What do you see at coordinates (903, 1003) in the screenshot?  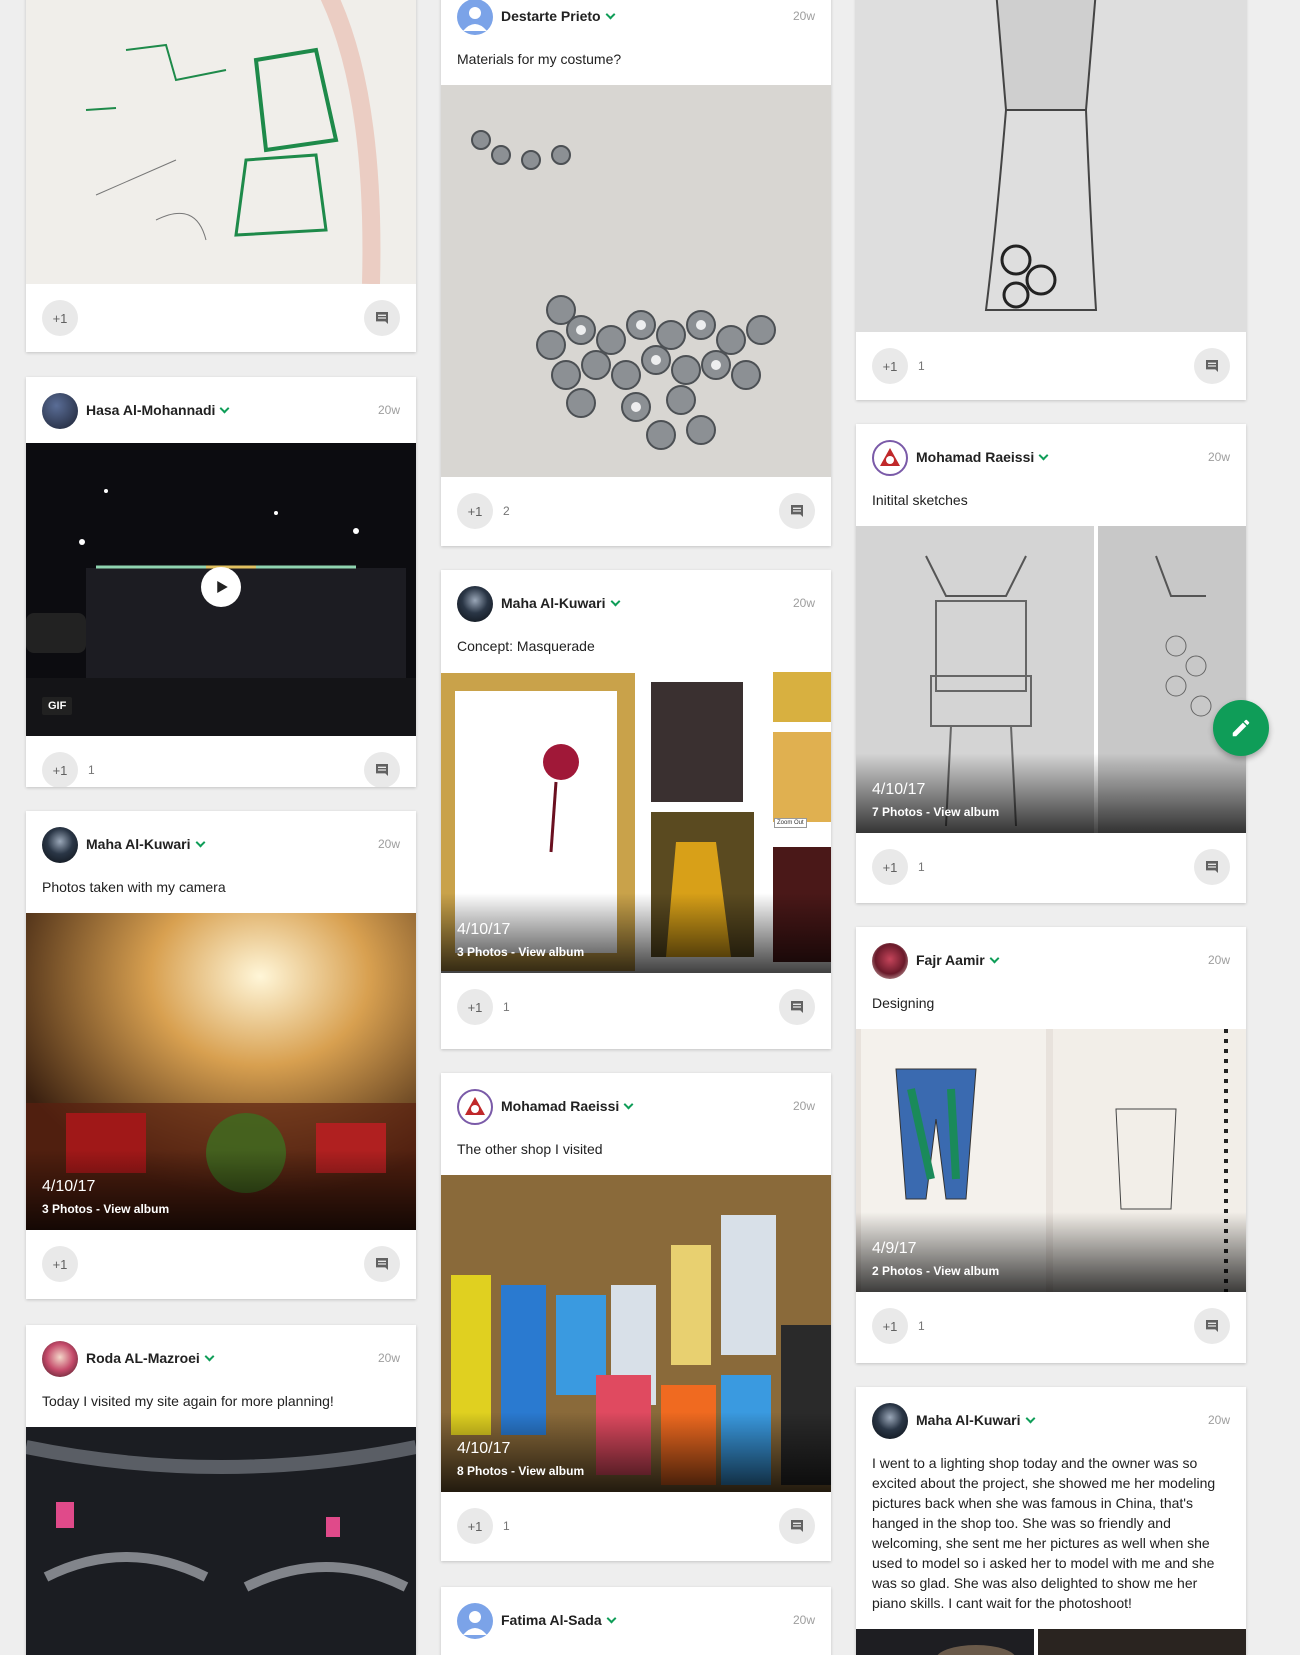 I see `post-text: Designing` at bounding box center [903, 1003].